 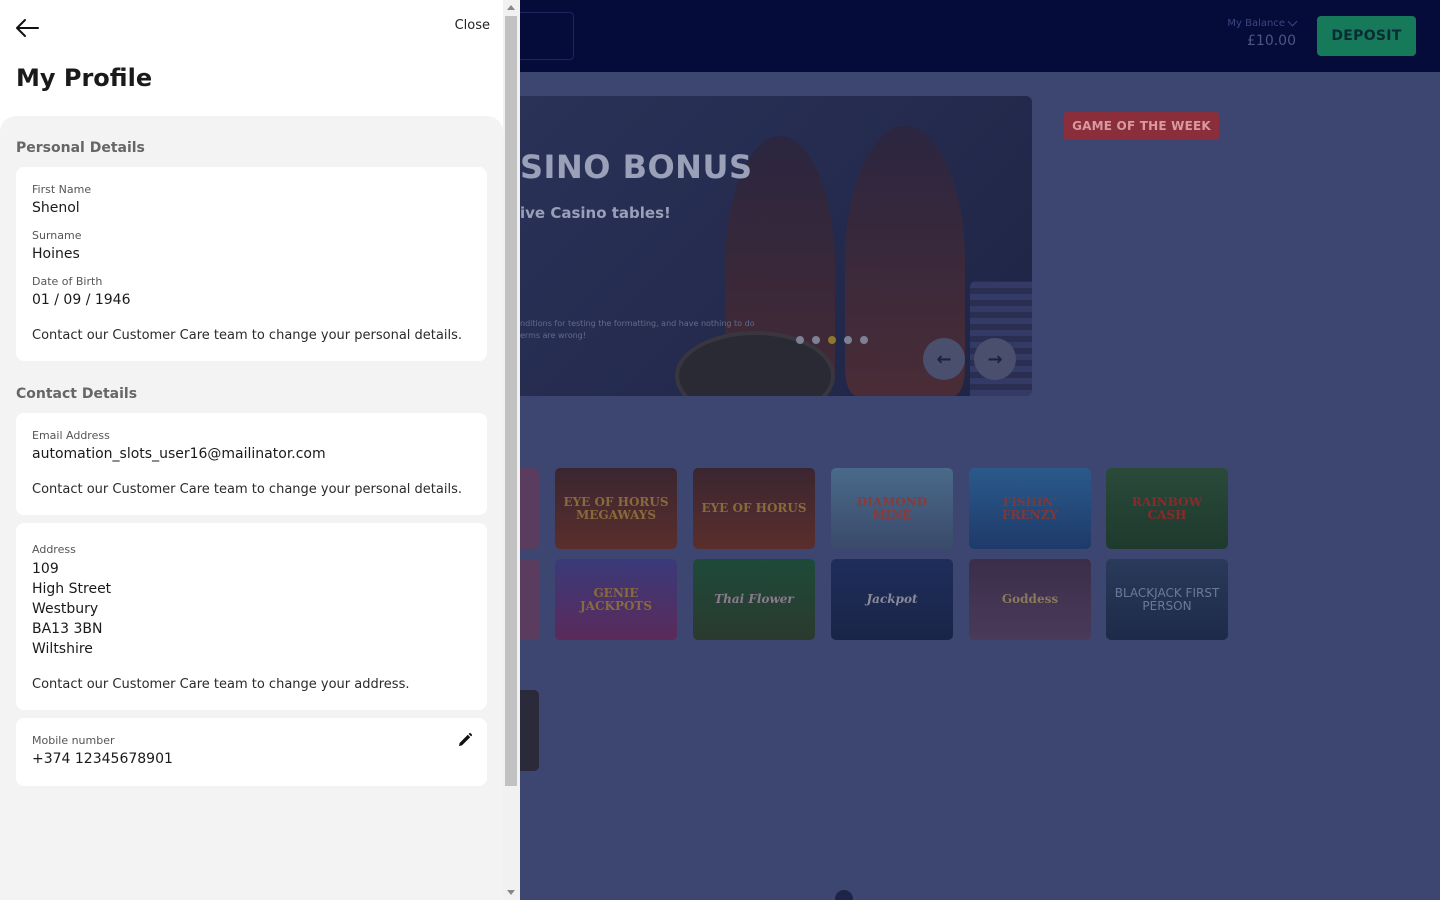 I want to click on back-button, so click(x=27, y=28).